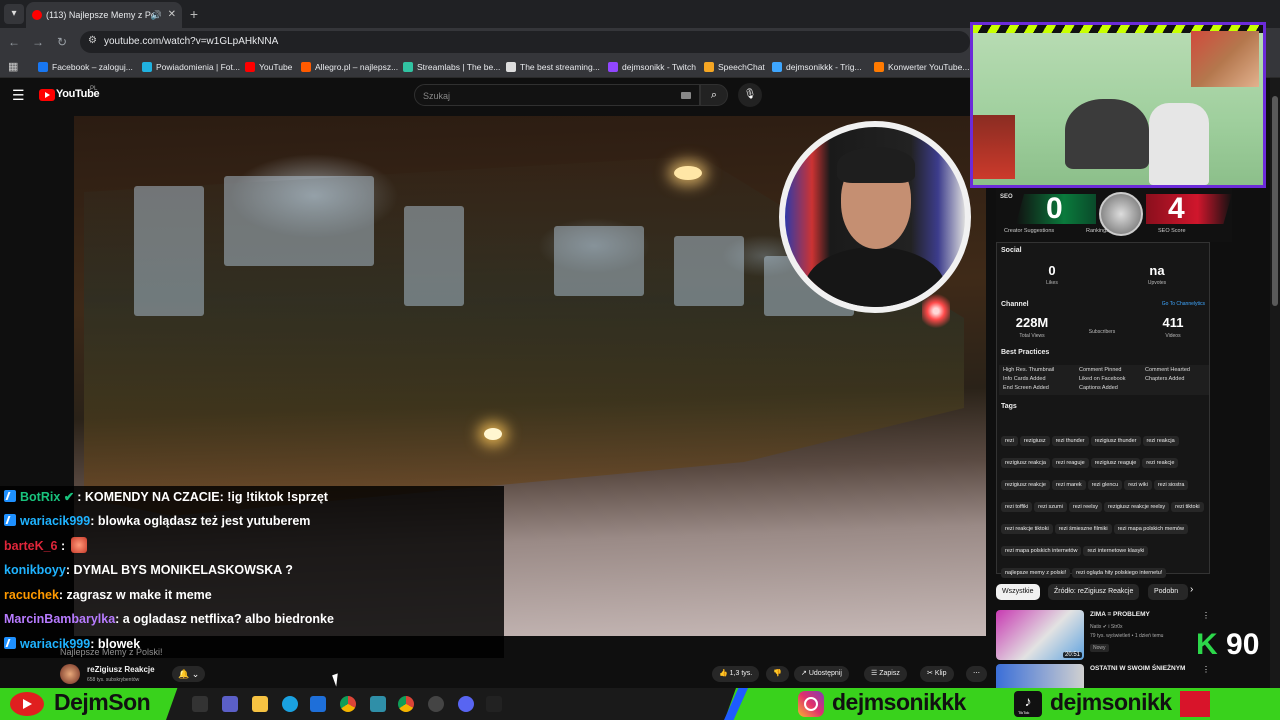 The image size is (1280, 720). I want to click on back-arrow-icon: ←, so click(14, 42).